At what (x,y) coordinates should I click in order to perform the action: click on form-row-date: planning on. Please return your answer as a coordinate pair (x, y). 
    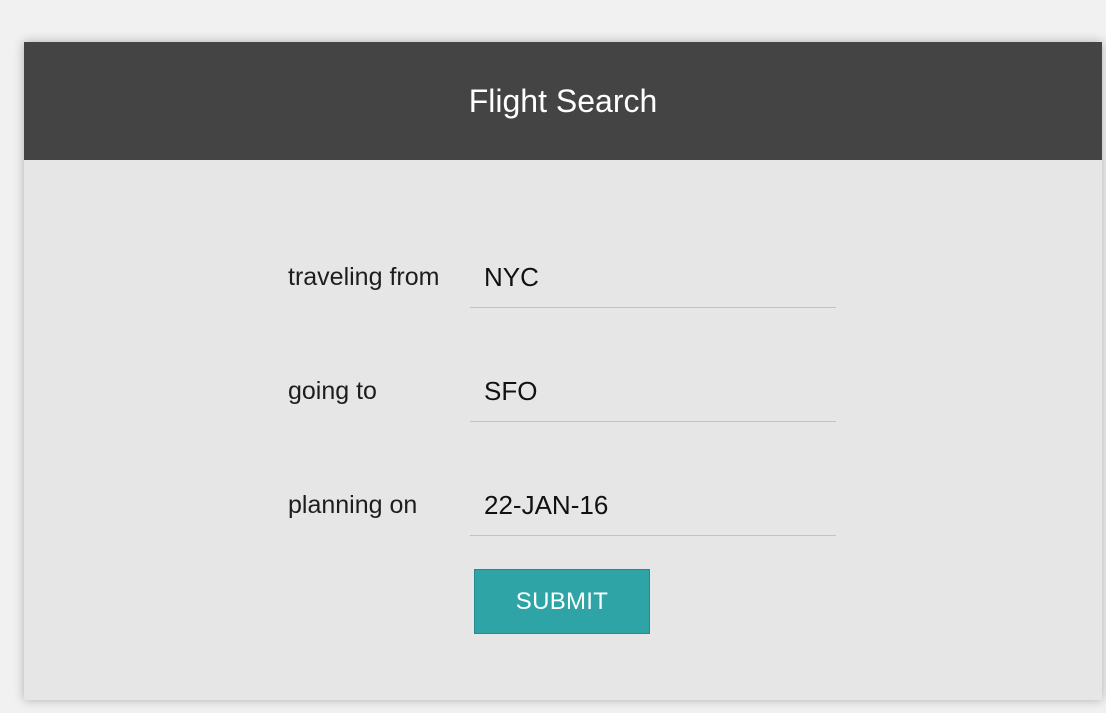
    Looking at the image, I should click on (563, 518).